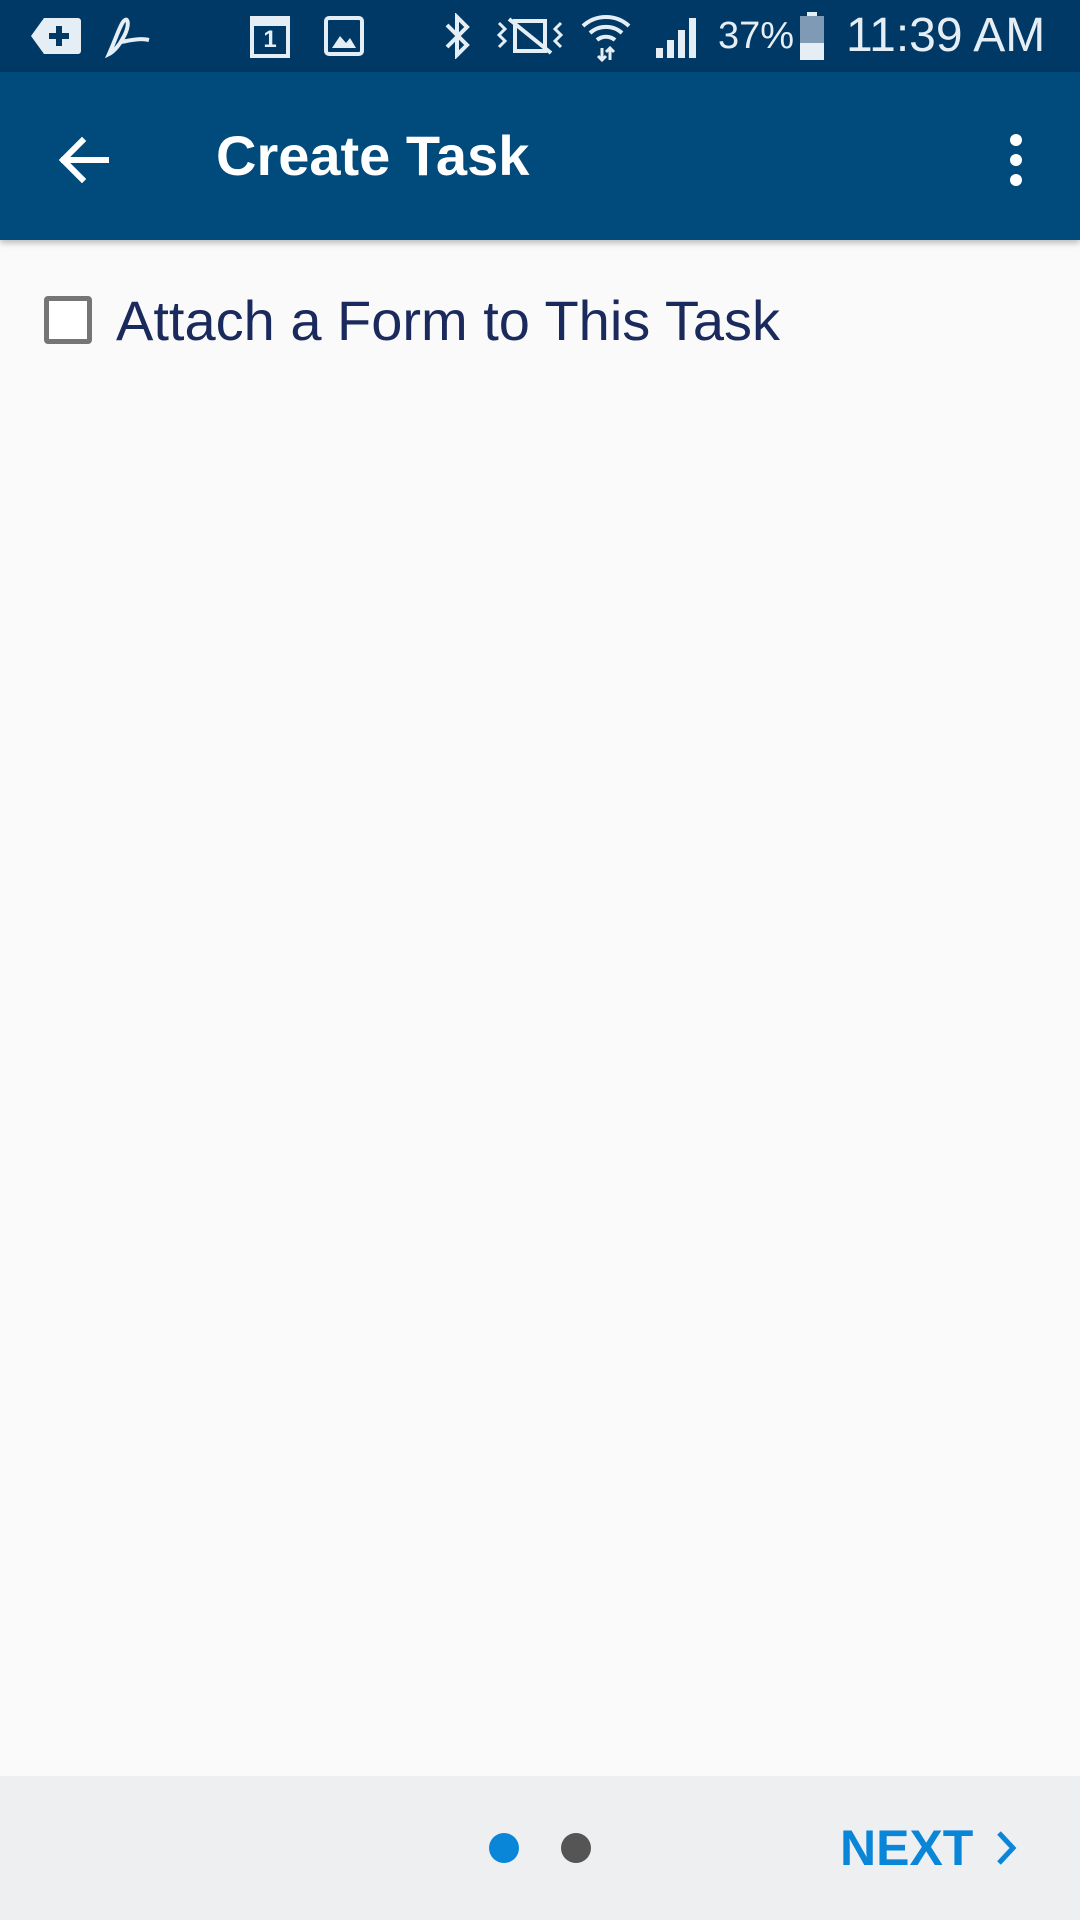  I want to click on battery-icon, so click(812, 36).